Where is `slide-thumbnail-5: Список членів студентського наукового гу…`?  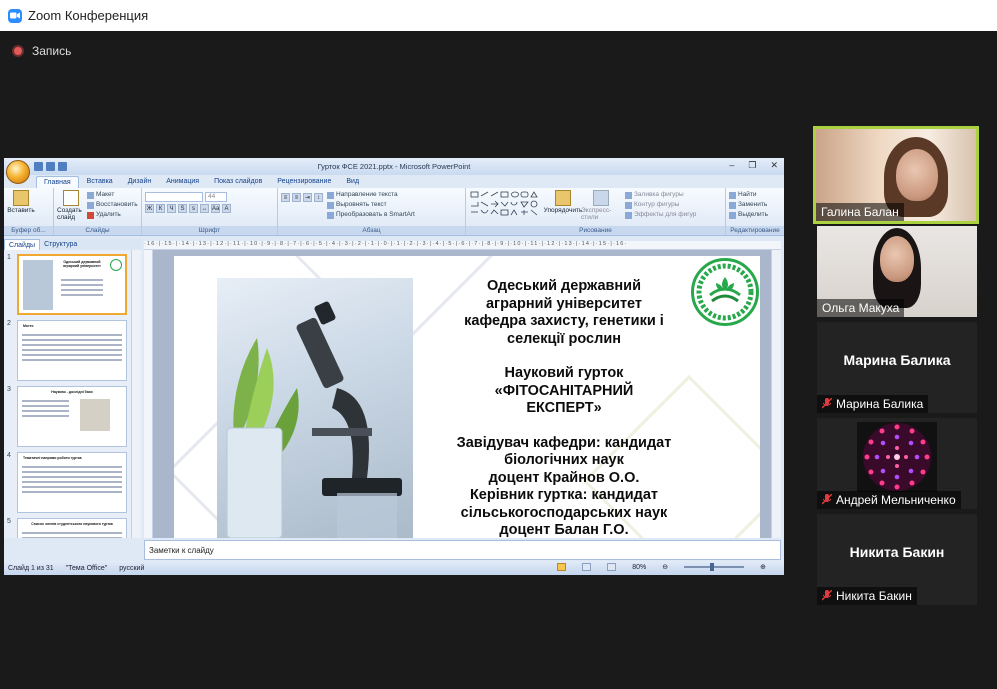
slide-thumbnail-5: Список членів студентського наукового гу… is located at coordinates (72, 528).